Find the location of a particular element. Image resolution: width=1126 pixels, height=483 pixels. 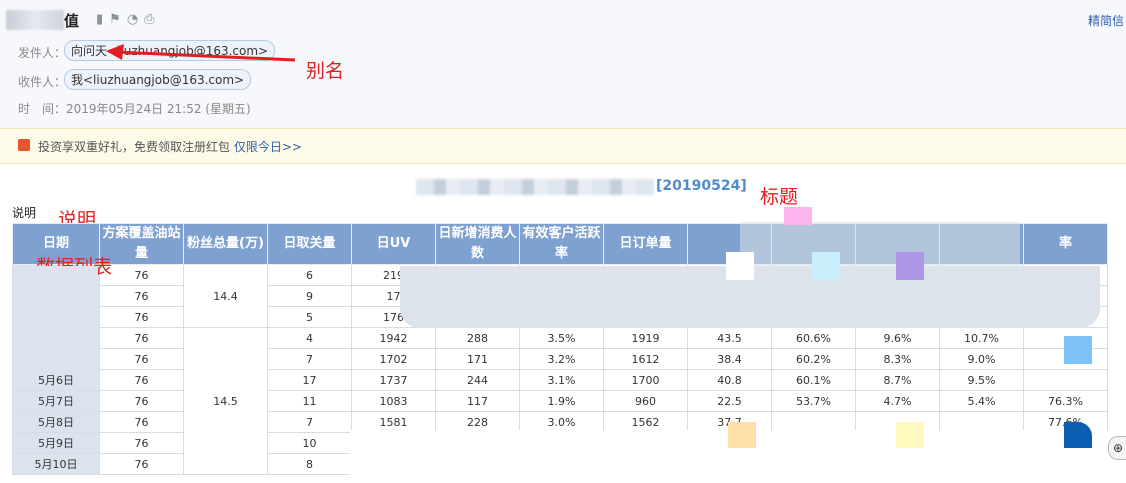

table-cell: 3.1% is located at coordinates (561, 380).